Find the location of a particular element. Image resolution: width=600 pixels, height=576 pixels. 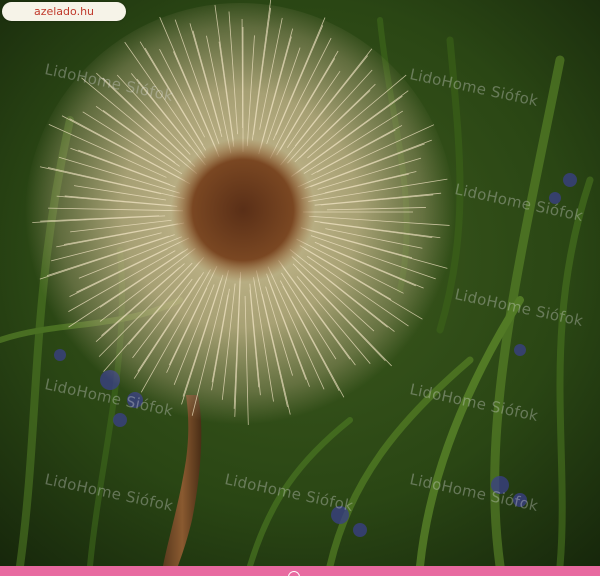

bottom-bar is located at coordinates (300, 571).